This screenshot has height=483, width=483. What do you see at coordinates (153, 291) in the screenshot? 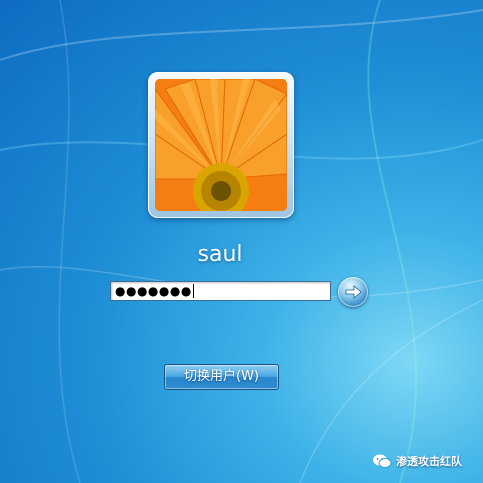
I see `password-masked-value: ●●●●●●●` at bounding box center [153, 291].